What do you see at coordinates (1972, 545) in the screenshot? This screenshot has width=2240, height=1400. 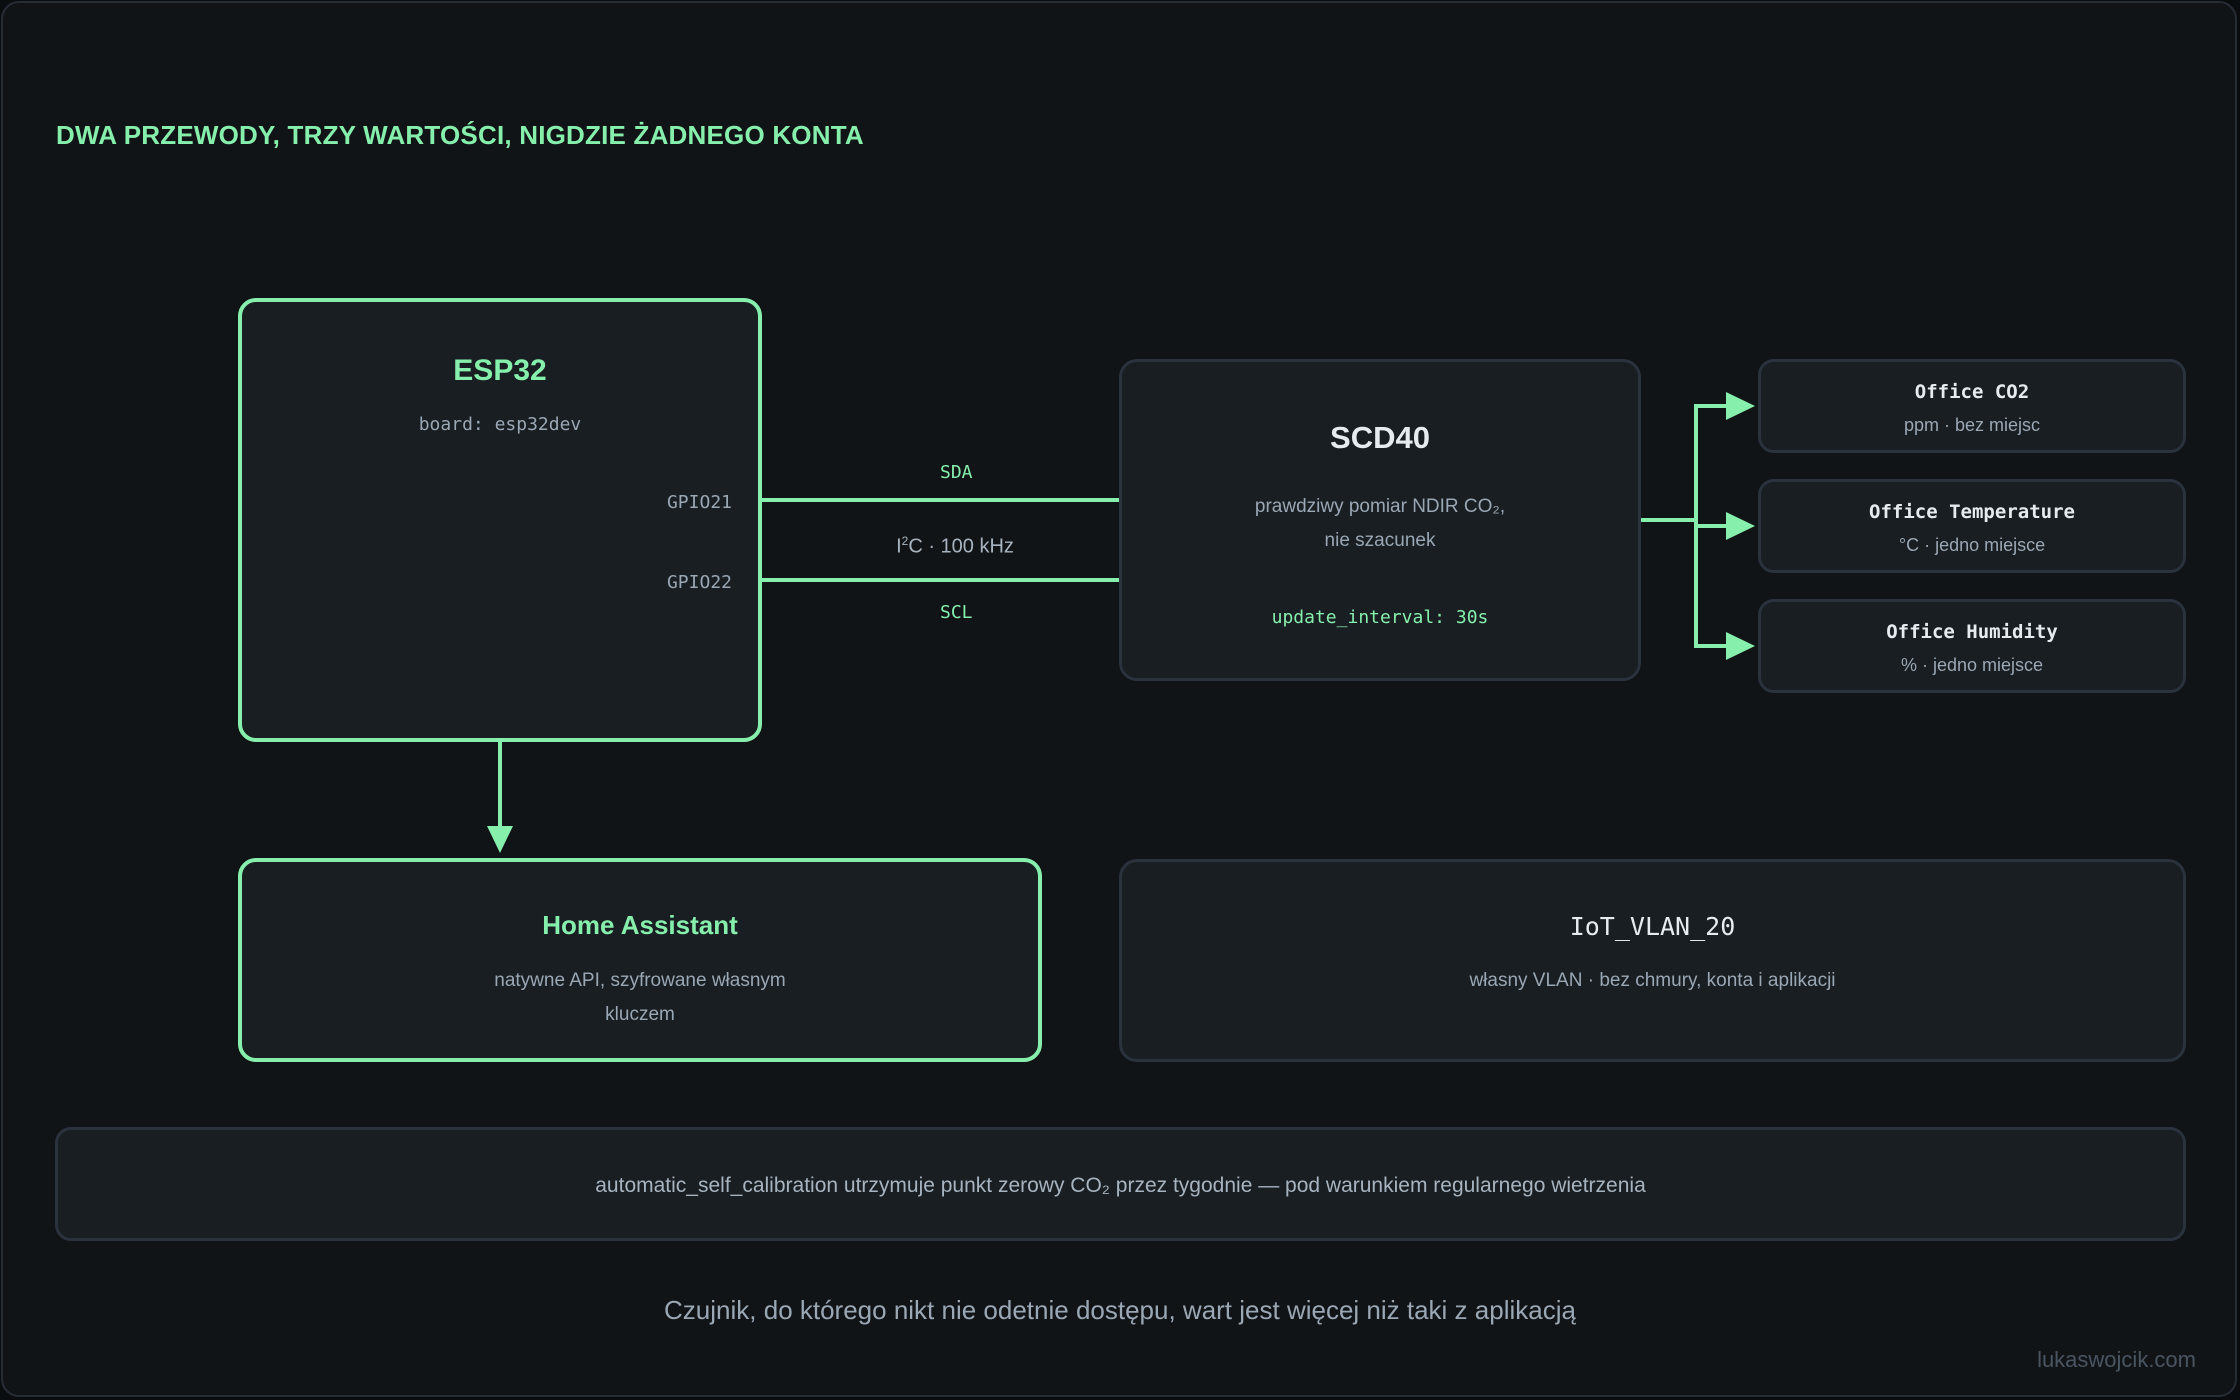 I see `output-temperature-sub: °C · jedno miejsce` at bounding box center [1972, 545].